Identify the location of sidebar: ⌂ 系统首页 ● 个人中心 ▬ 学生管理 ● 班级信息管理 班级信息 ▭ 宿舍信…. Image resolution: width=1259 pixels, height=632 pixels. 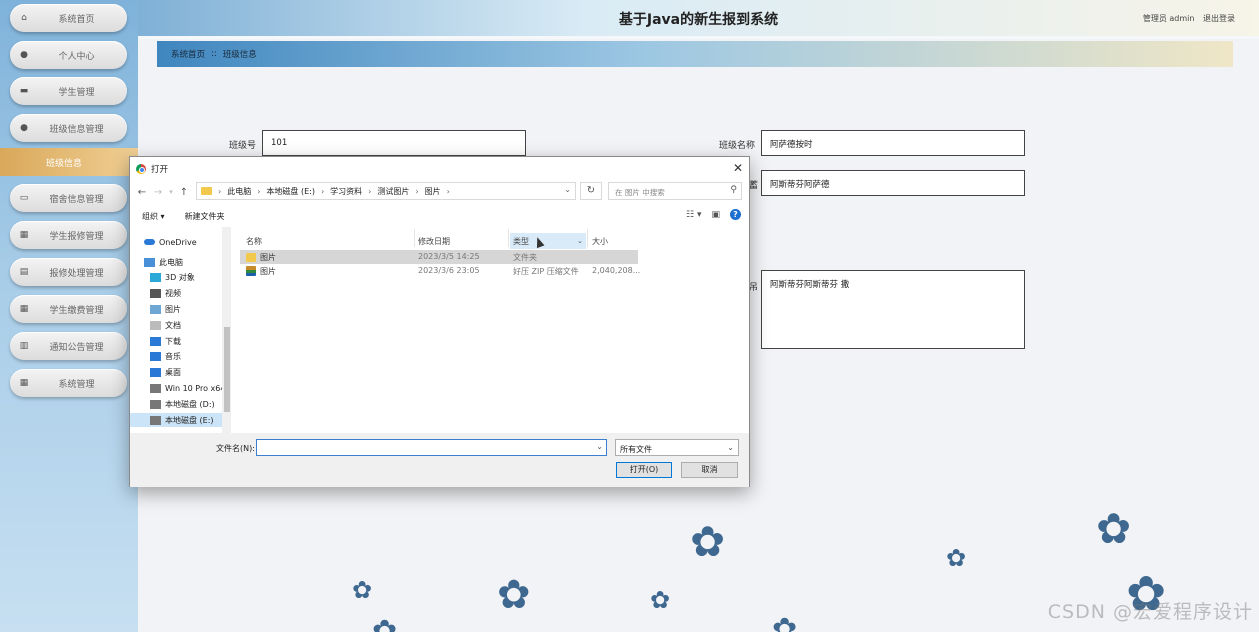
(69, 316).